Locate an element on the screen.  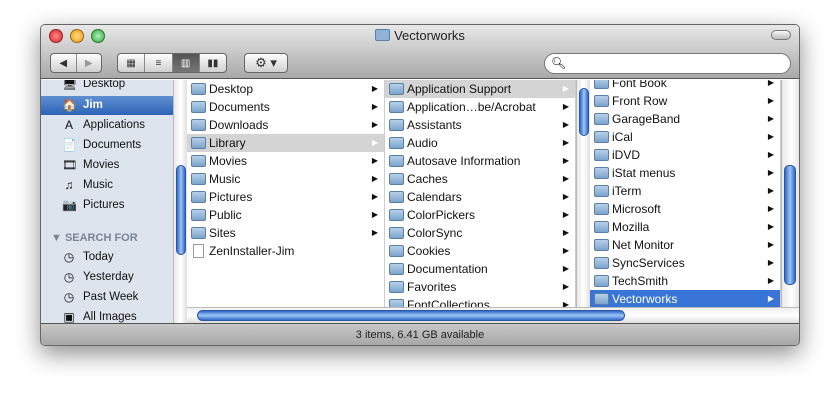
list-item: Documentation ▶ is located at coordinates (480, 269).